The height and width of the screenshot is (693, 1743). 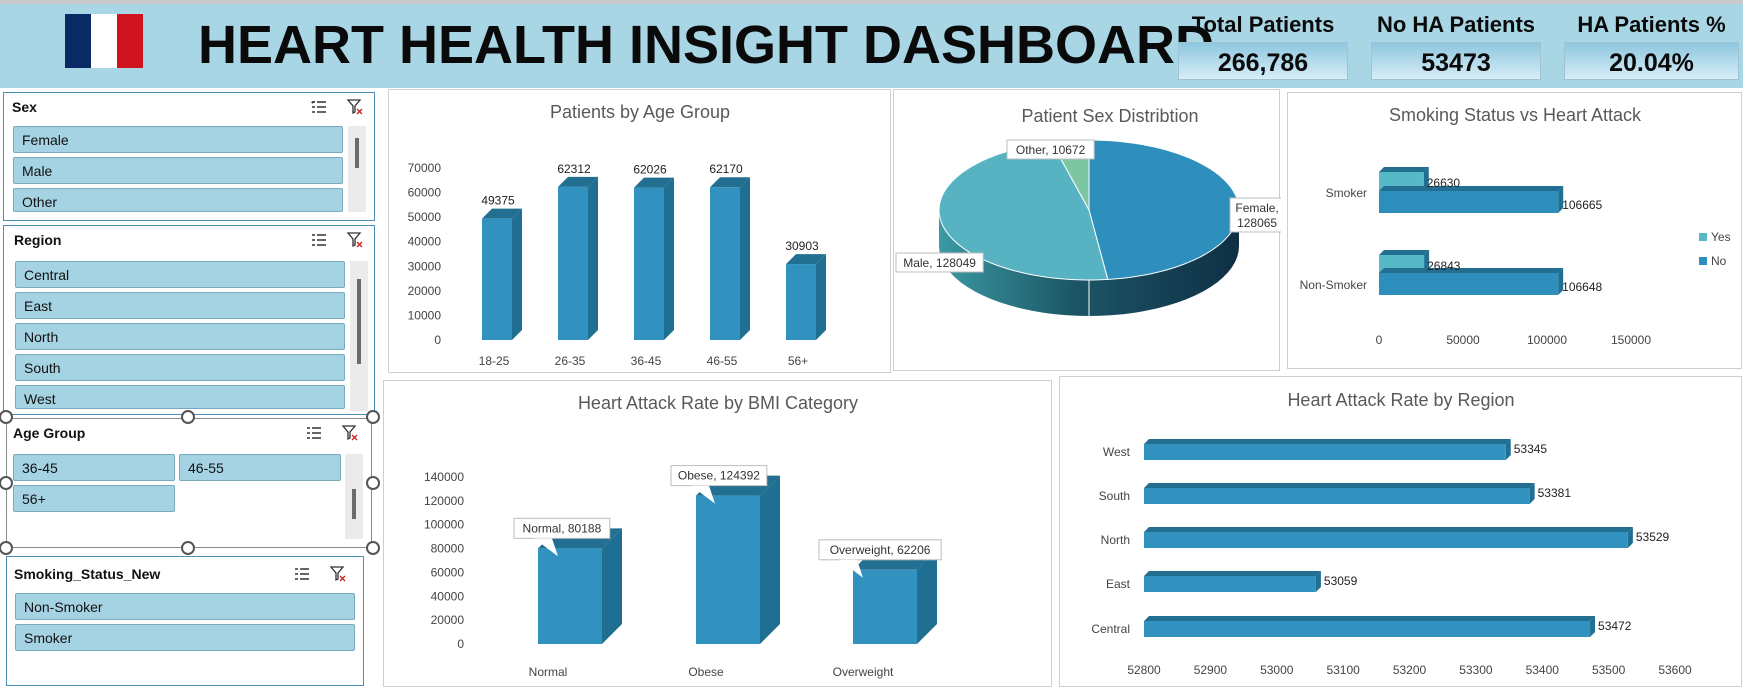 I want to click on slicer-item-west: West, so click(x=180, y=397).